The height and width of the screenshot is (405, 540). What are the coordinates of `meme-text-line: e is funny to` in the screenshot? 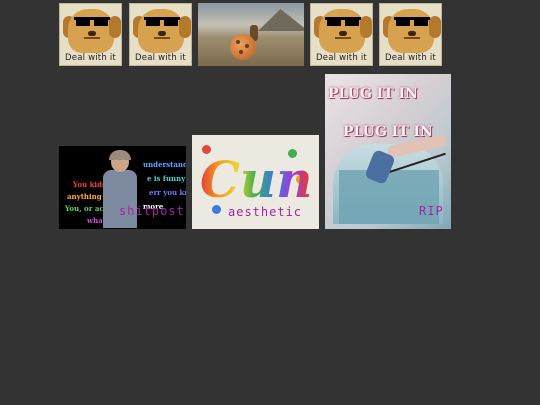 It's located at (166, 178).